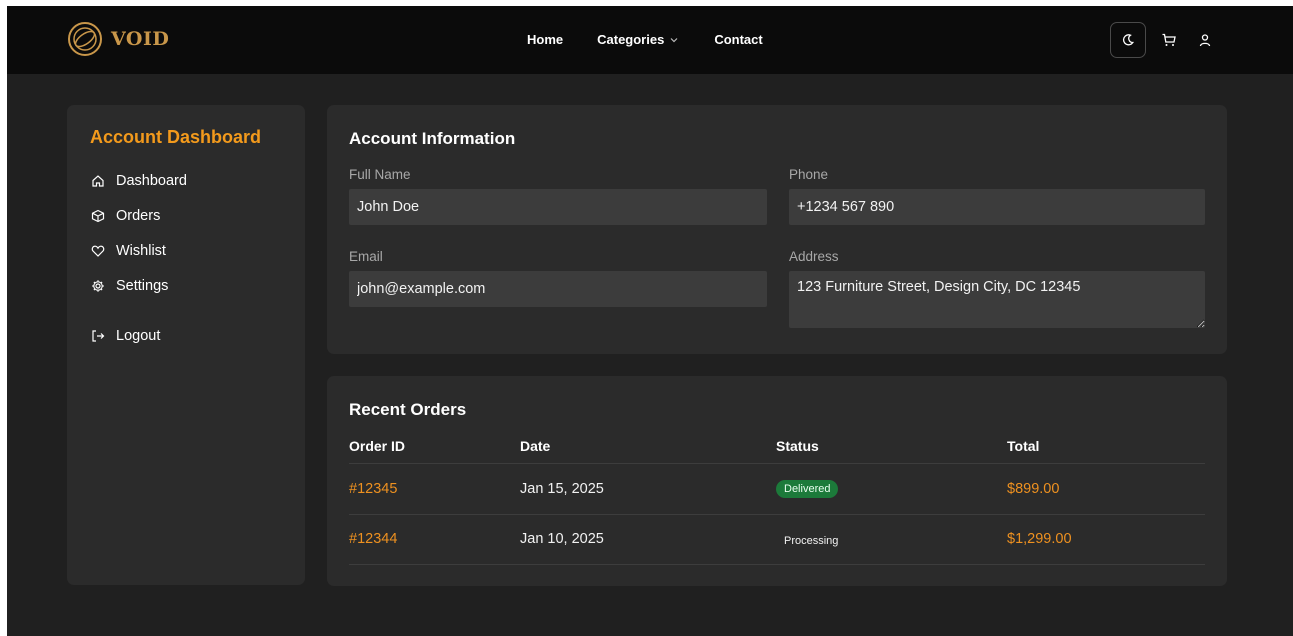 The height and width of the screenshot is (636, 1293). Describe the element at coordinates (997, 207) in the screenshot. I see `phone-field` at that location.